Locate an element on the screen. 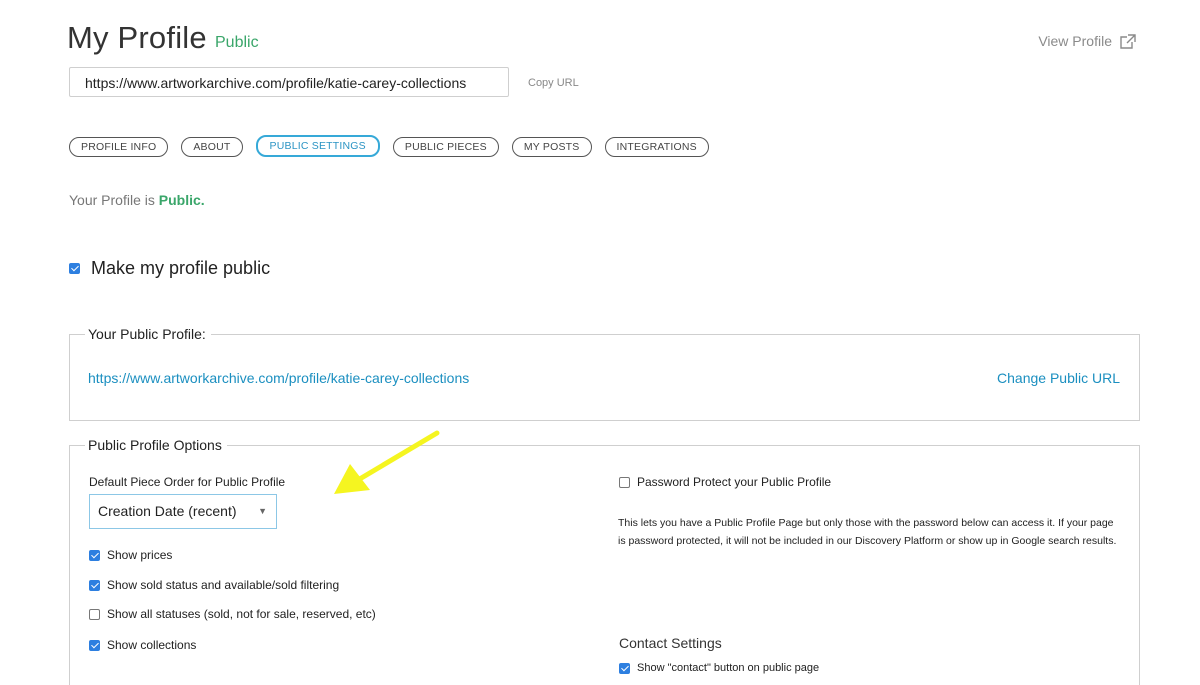  tab-public-settings: PUBLIC SETTINGS is located at coordinates (317, 146).